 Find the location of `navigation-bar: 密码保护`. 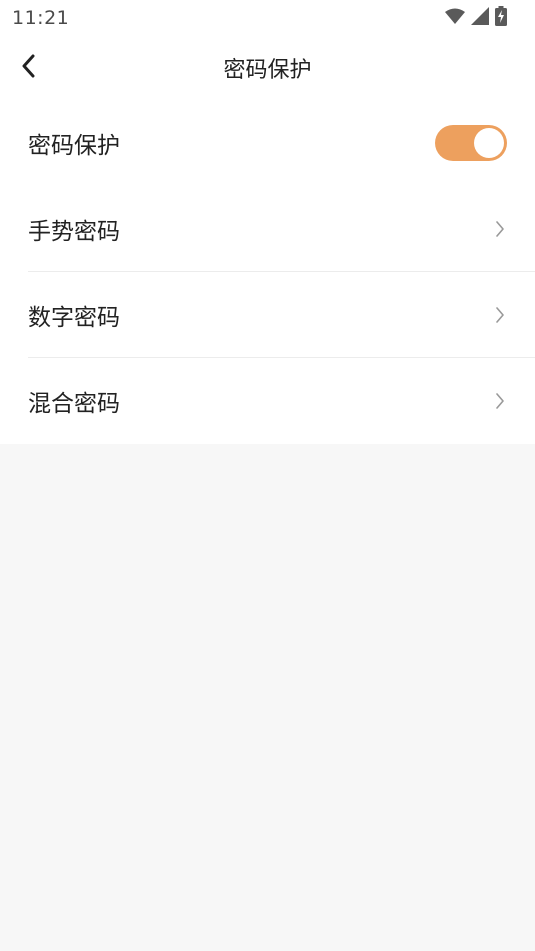

navigation-bar: 密码保护 is located at coordinates (267, 68).